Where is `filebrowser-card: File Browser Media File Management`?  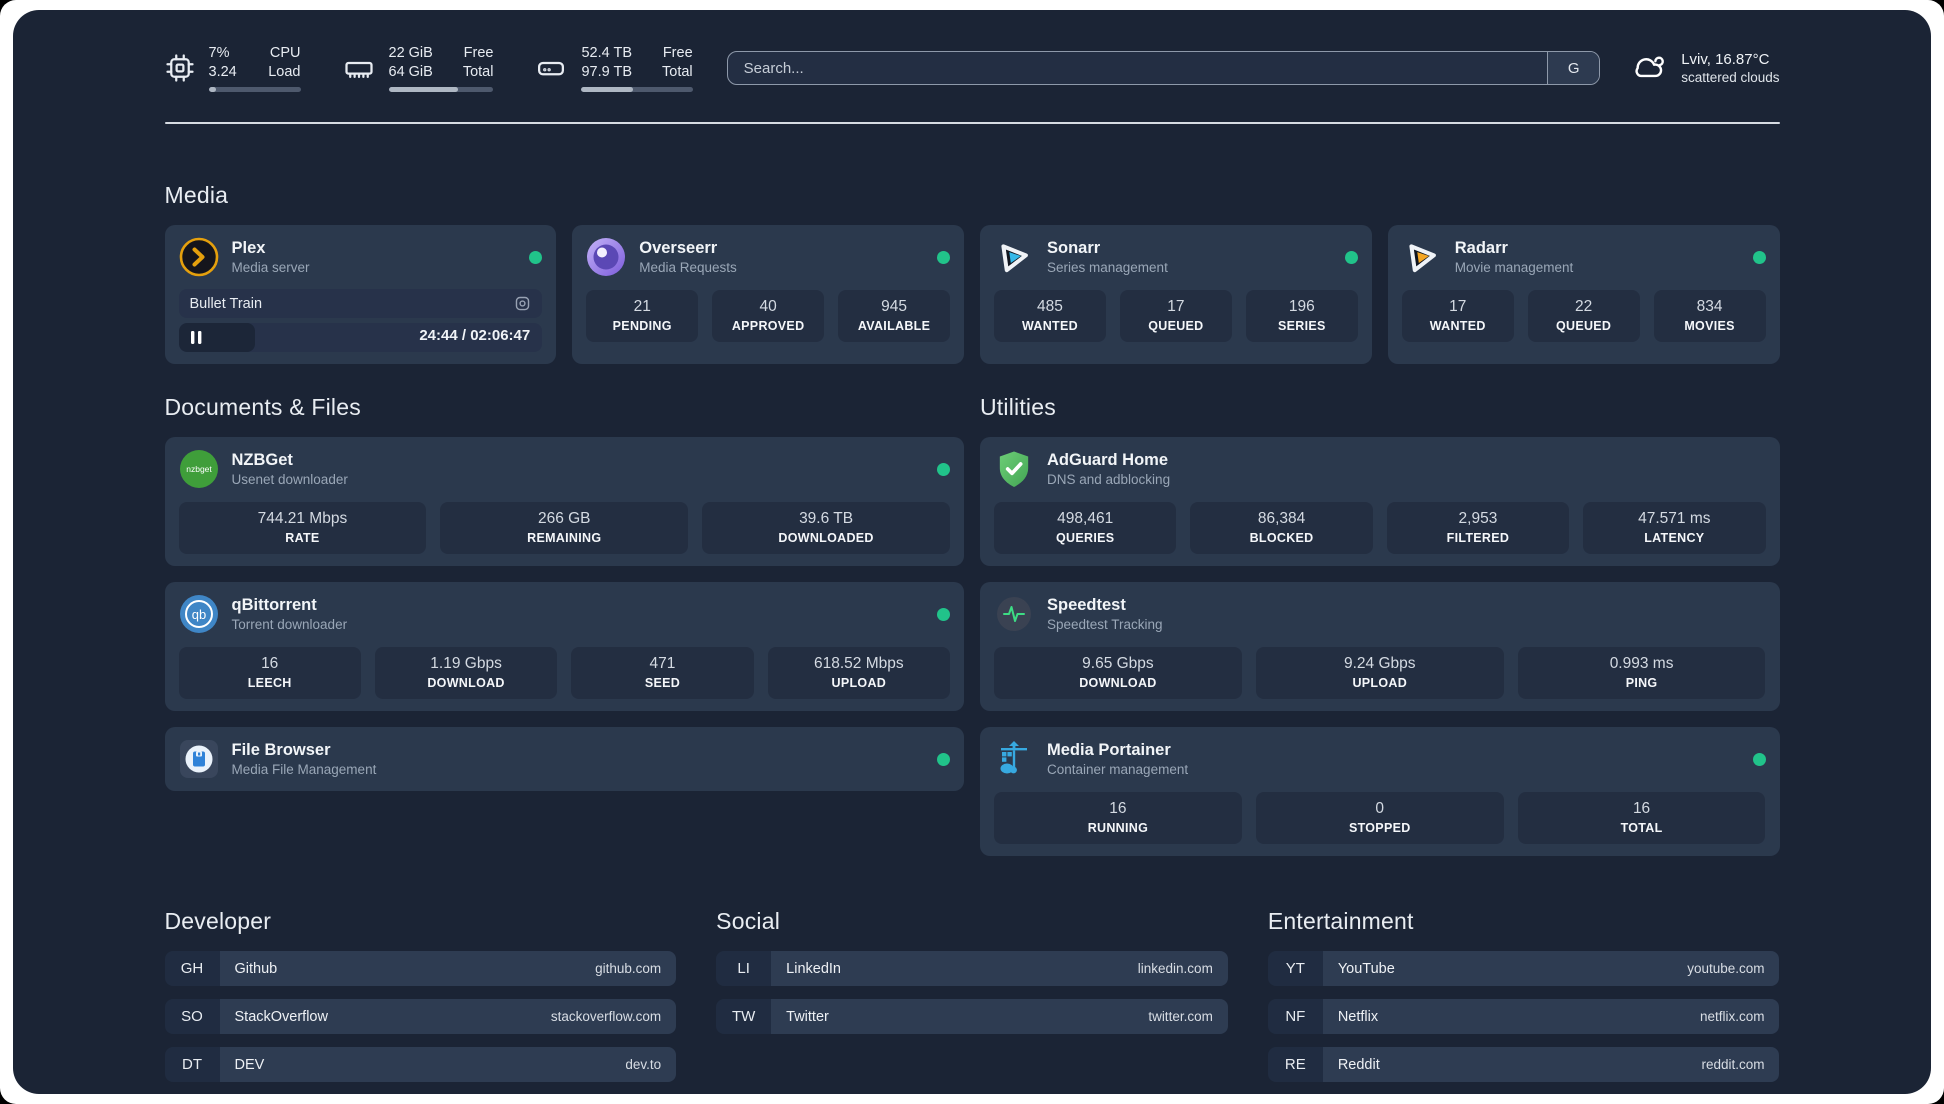 filebrowser-card: File Browser Media File Management is located at coordinates (564, 759).